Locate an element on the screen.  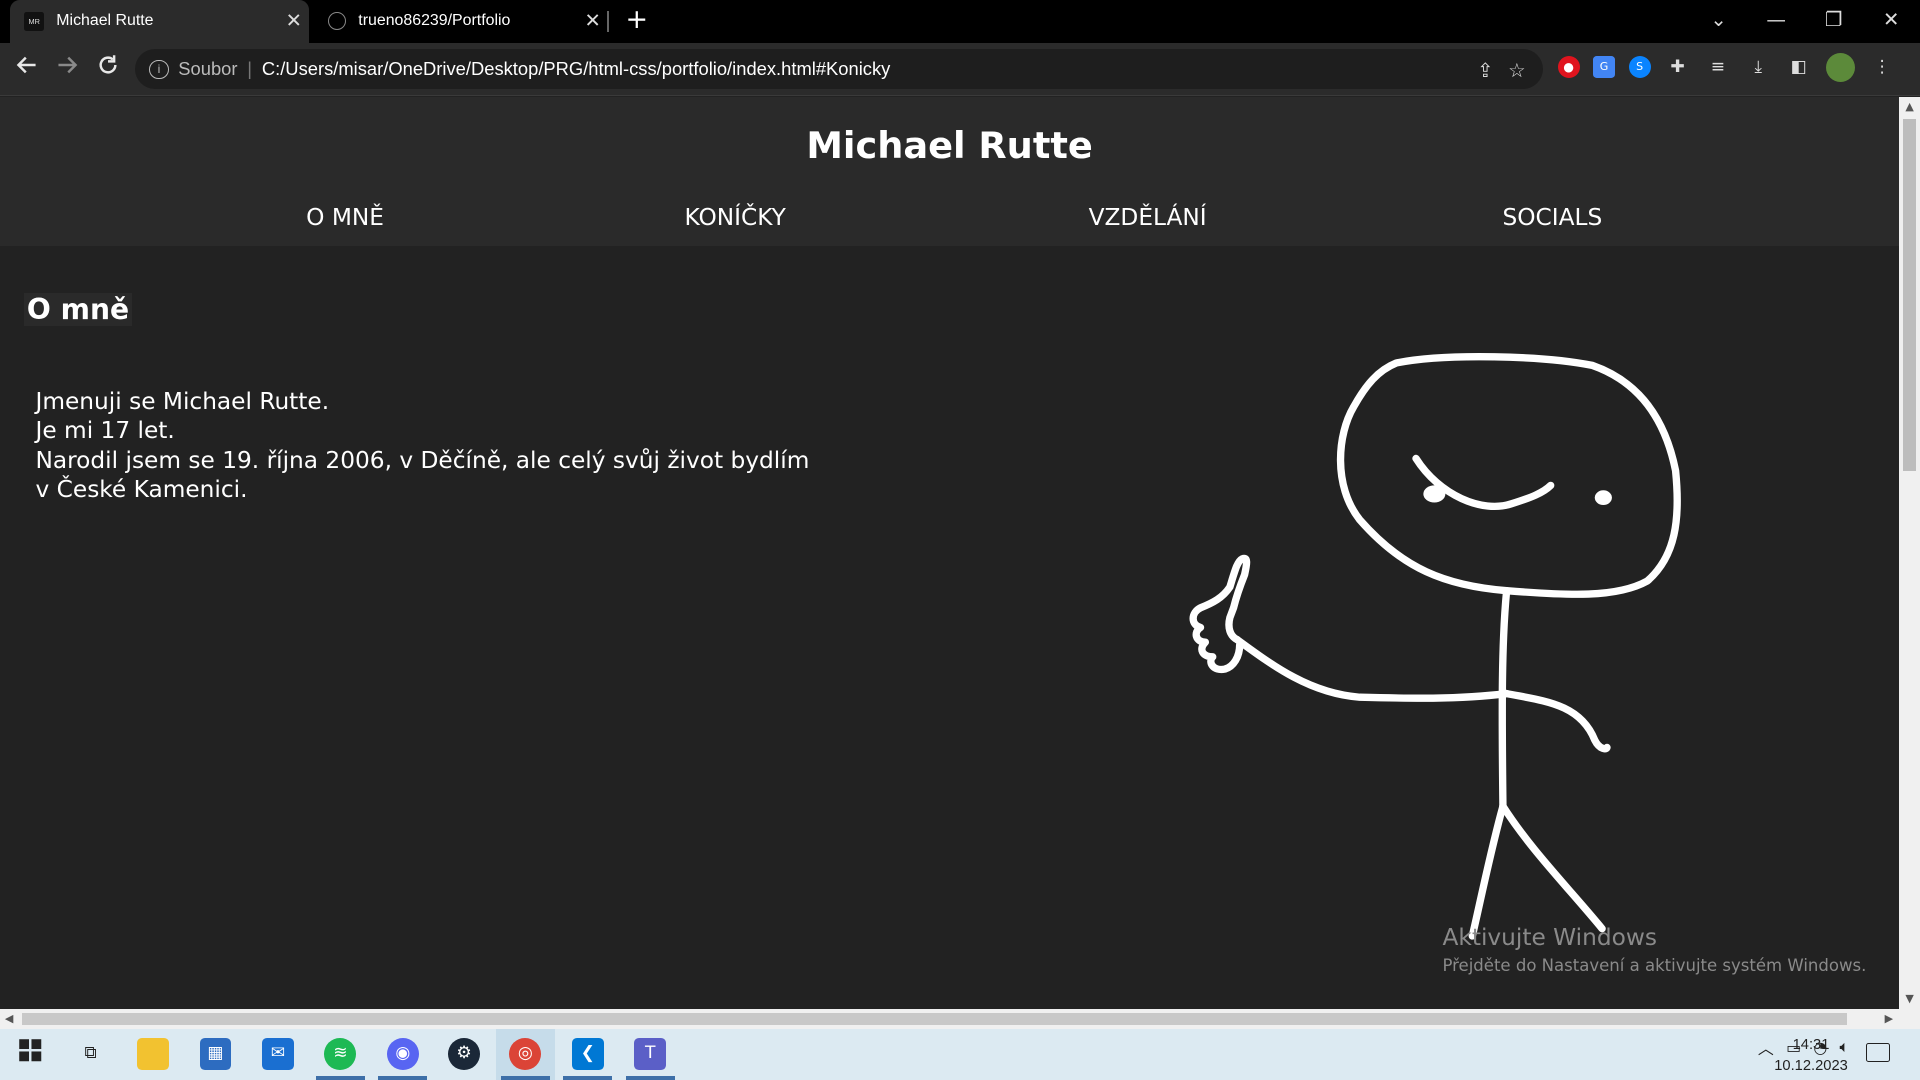
window-controls: ⌄ — ❐ ✕ is located at coordinates (1805, 21).